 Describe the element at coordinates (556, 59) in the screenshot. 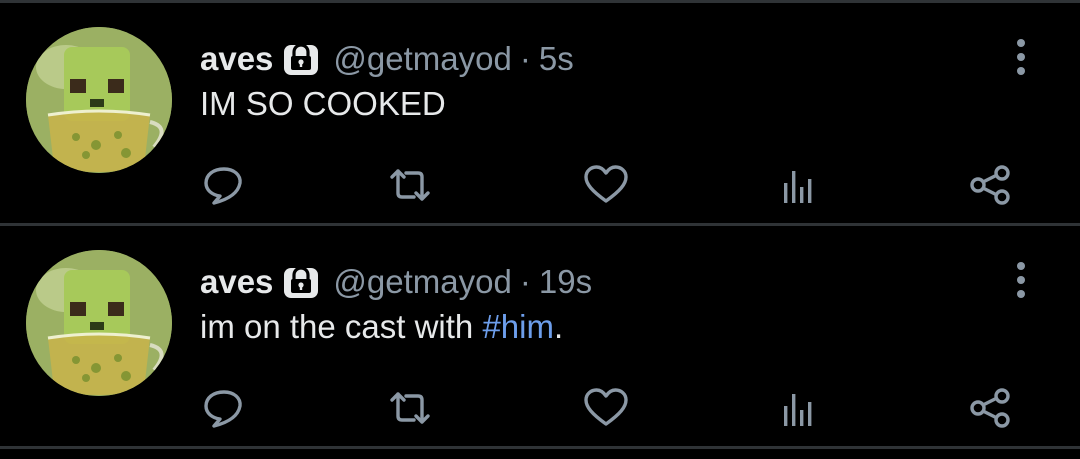

I see `timestamp: 5s` at that location.